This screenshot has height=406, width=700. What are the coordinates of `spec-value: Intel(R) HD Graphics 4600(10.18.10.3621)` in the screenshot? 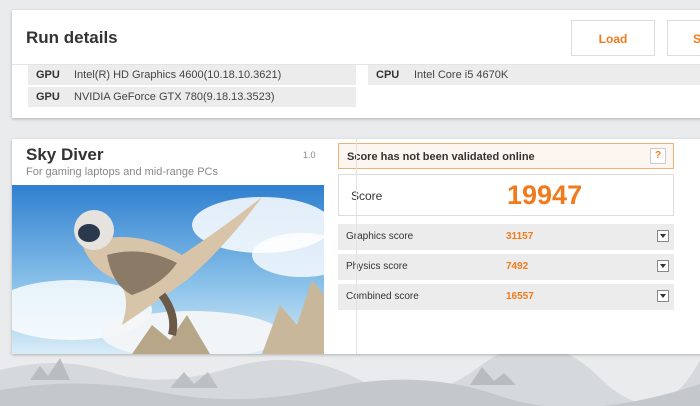 It's located at (178, 75).